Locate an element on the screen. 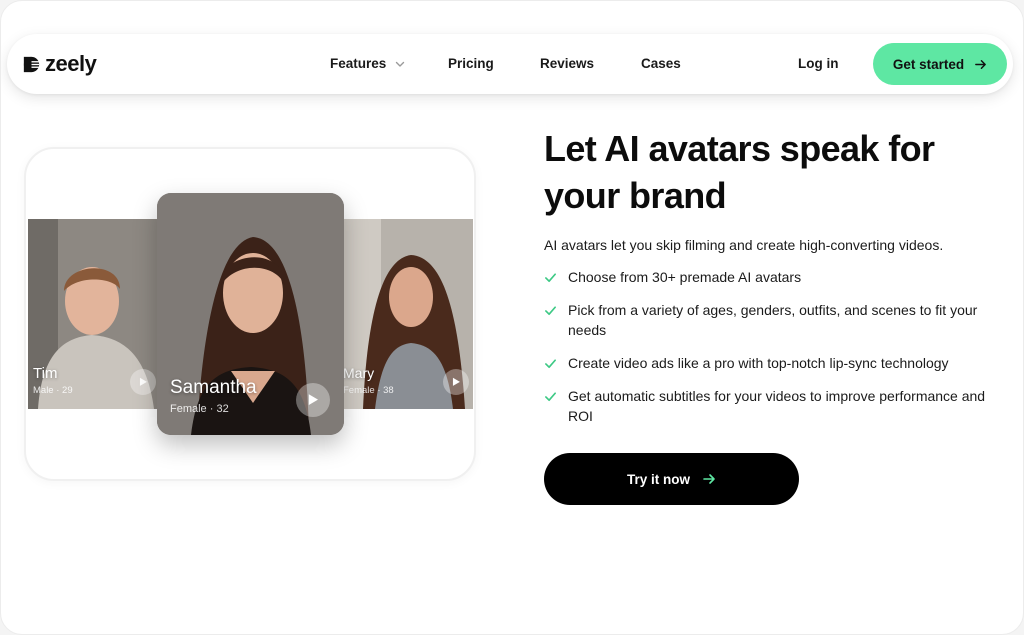 This screenshot has width=1024, height=635. nav-reviews: Reviews is located at coordinates (567, 64).